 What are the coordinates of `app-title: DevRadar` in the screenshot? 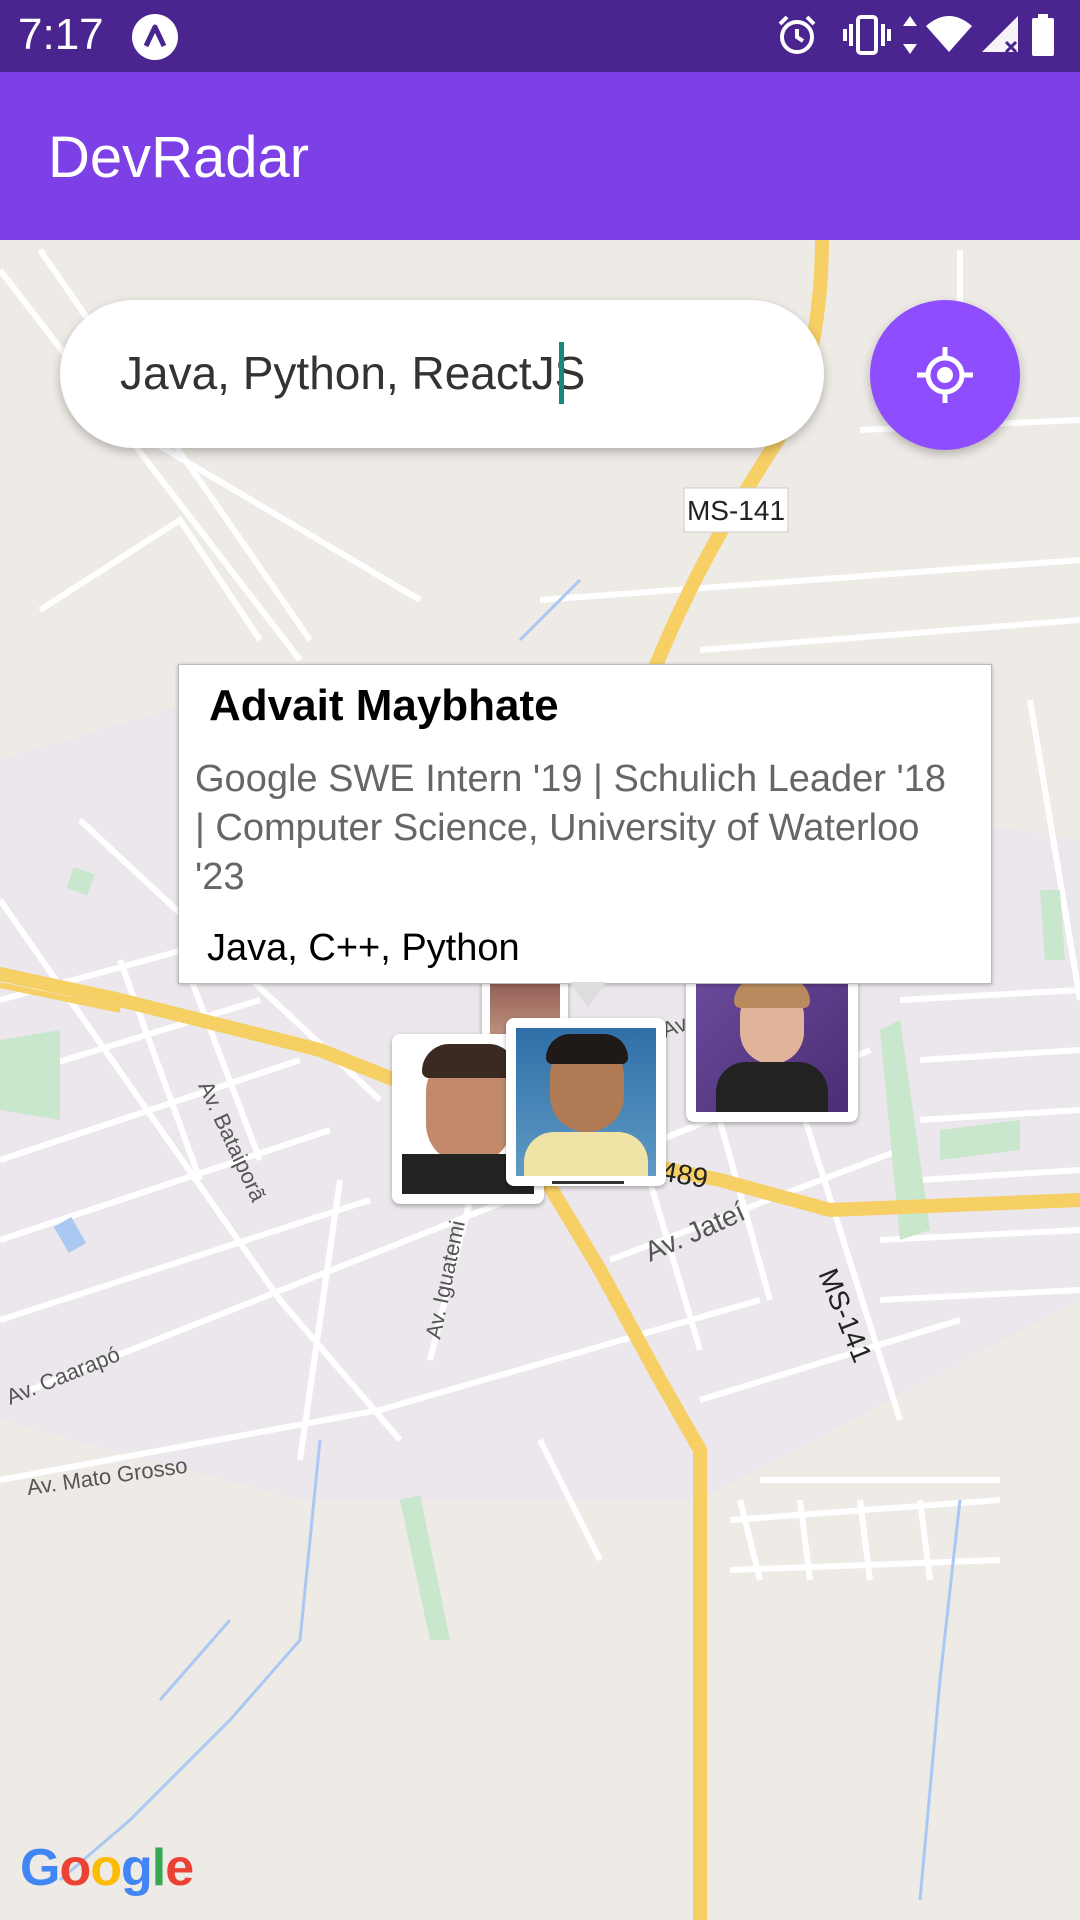 It's located at (179, 157).